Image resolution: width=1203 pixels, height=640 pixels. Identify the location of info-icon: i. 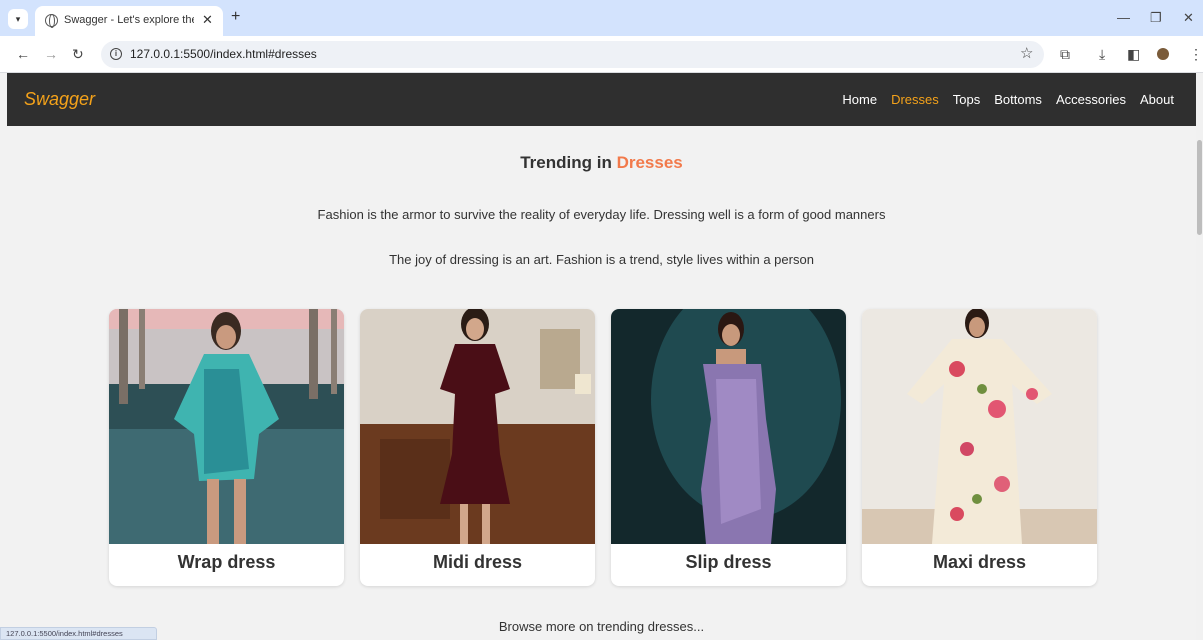
(116, 54).